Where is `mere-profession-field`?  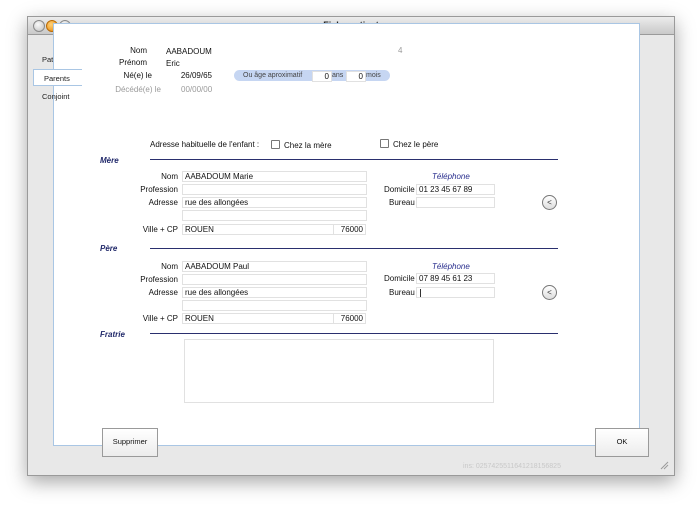 mere-profession-field is located at coordinates (274, 189).